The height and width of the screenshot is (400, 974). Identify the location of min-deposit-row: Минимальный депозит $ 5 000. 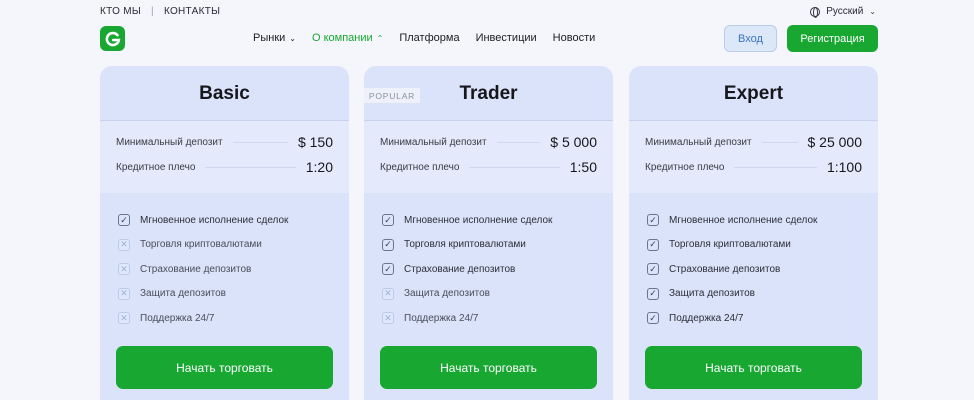
(488, 142).